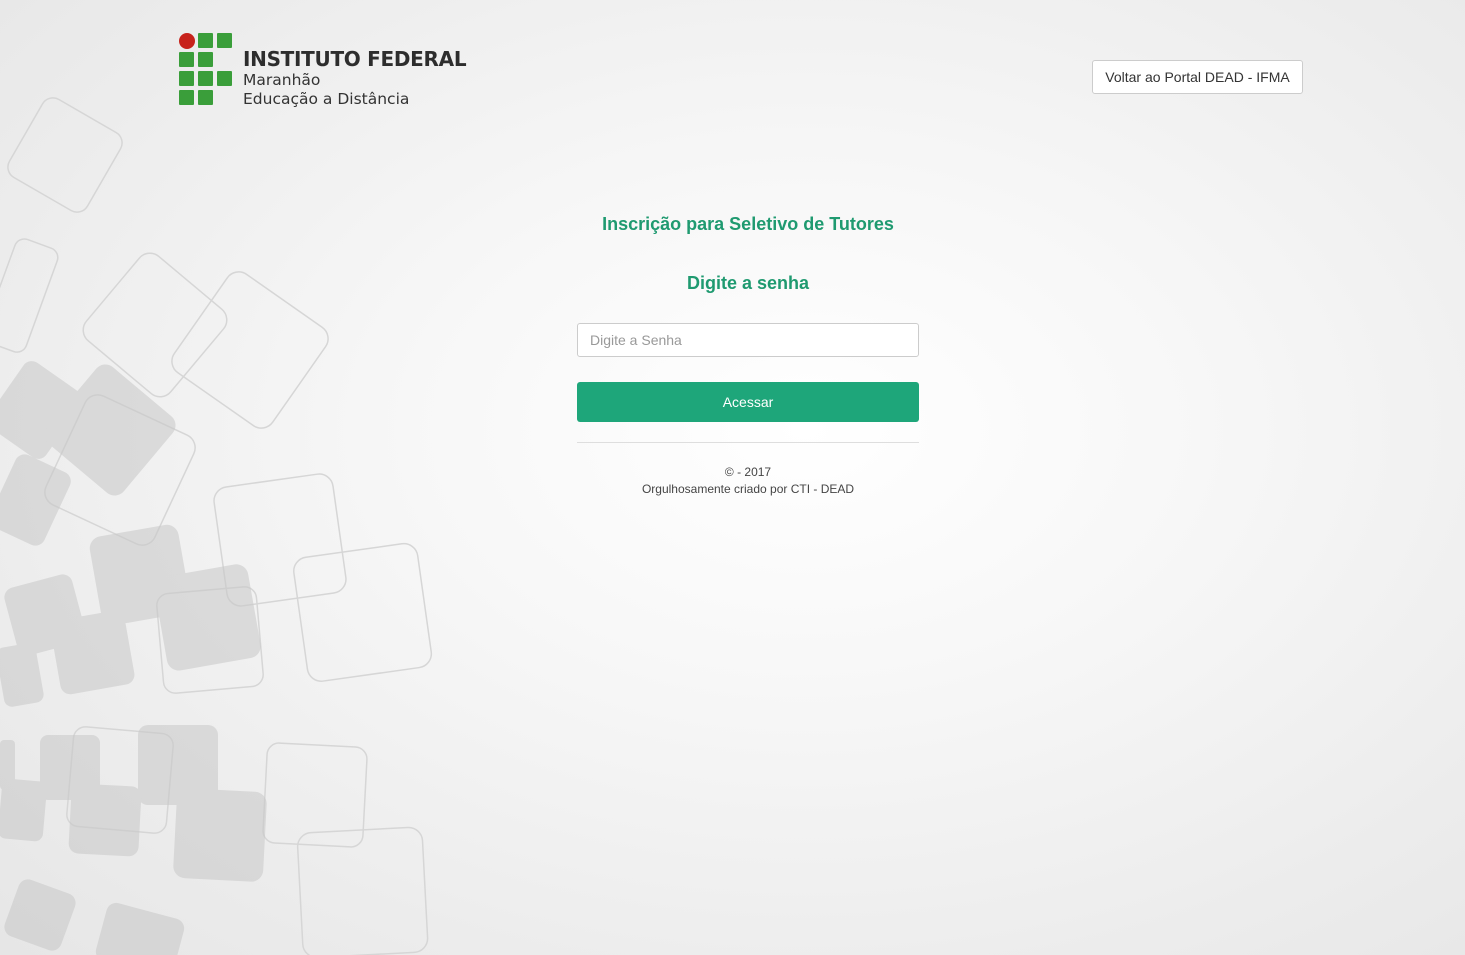 Image resolution: width=1465 pixels, height=955 pixels. Describe the element at coordinates (1197, 77) in the screenshot. I see `back-to-portal-button: Voltar ao Portal DEAD - IFMA` at that location.